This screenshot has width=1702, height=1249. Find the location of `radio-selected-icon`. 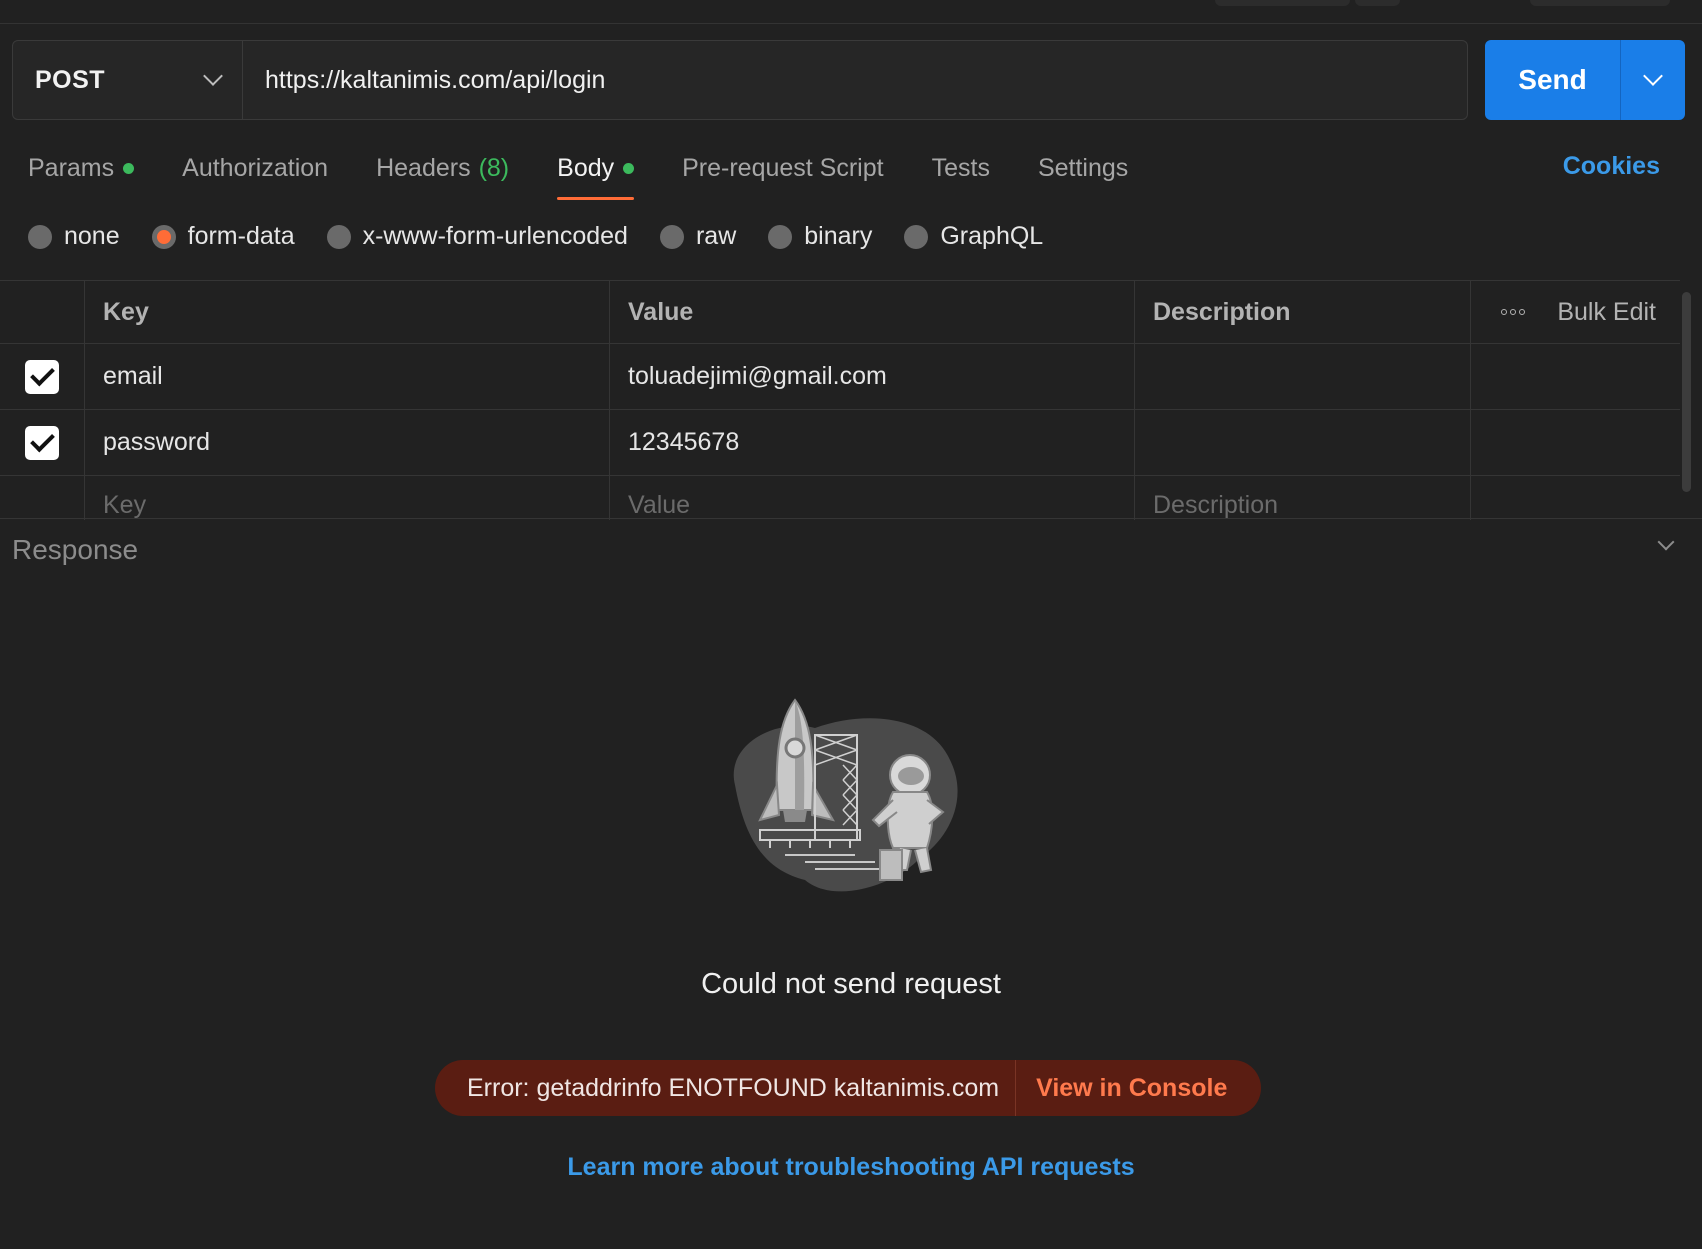

radio-selected-icon is located at coordinates (163, 236).